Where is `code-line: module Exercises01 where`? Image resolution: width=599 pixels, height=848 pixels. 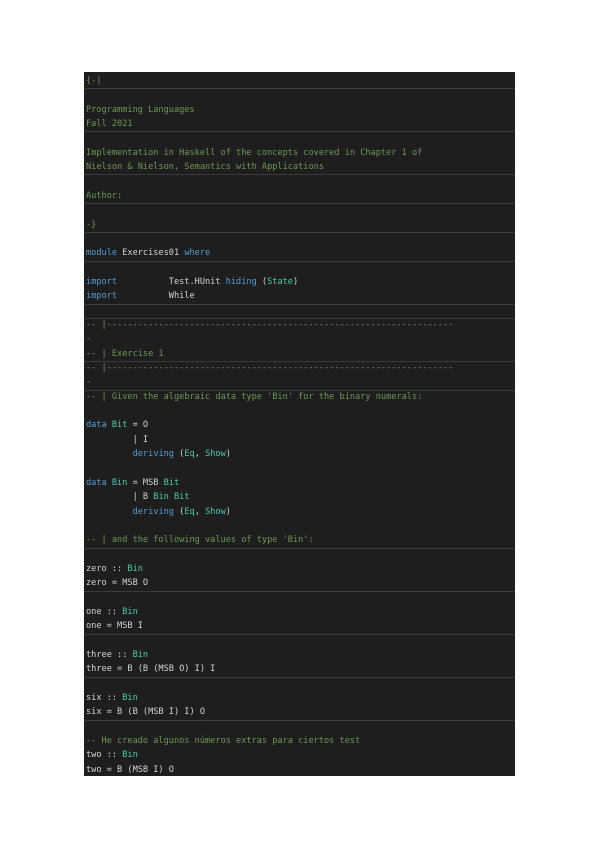 code-line: module Exercises01 where is located at coordinates (299, 253).